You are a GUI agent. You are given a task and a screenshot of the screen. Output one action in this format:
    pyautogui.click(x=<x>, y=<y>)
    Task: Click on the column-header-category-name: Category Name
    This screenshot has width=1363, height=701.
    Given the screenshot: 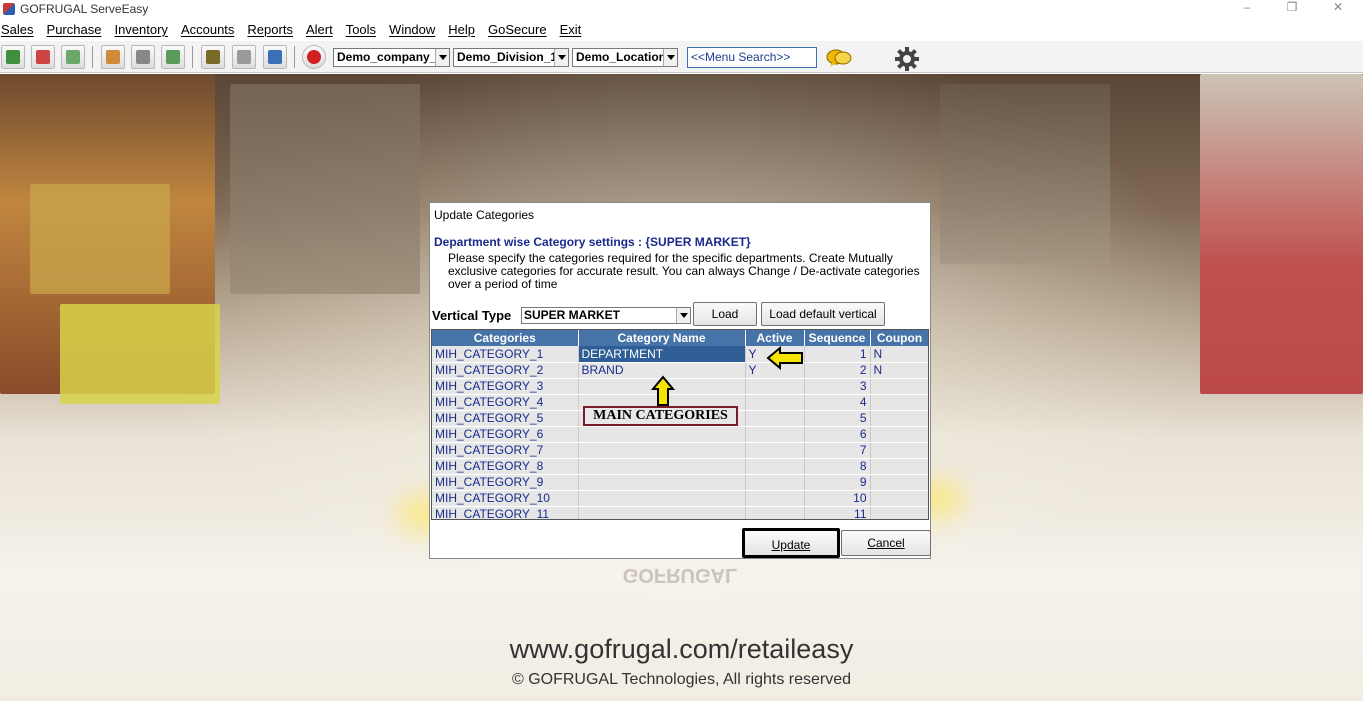 What is the action you would take?
    pyautogui.click(x=662, y=338)
    